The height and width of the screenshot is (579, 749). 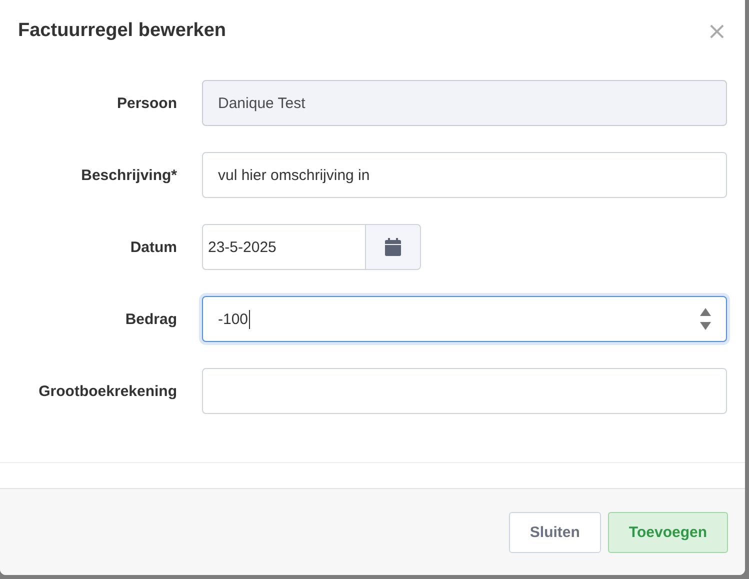 What do you see at coordinates (150, 319) in the screenshot?
I see `field-label: Bedrag` at bounding box center [150, 319].